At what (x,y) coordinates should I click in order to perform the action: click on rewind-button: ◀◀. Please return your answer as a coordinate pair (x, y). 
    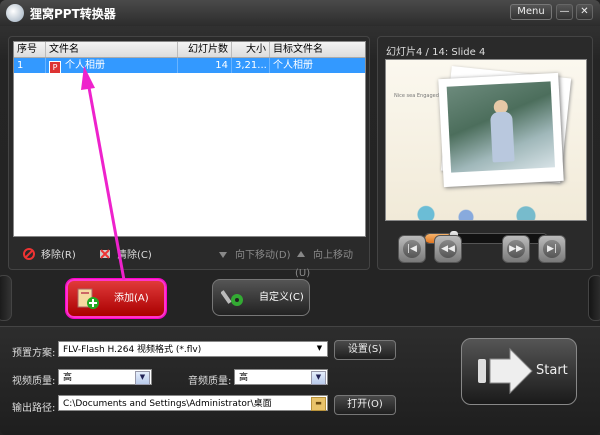
    Looking at the image, I should click on (448, 249).